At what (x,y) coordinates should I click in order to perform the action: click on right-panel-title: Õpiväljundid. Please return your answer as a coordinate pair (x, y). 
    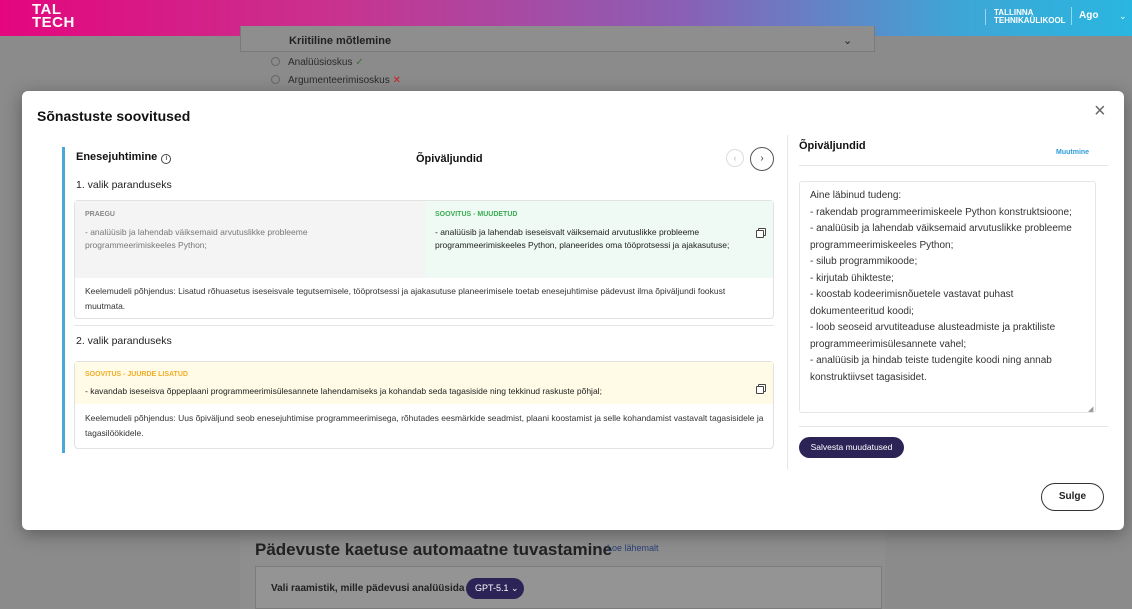
    Looking at the image, I should click on (832, 146).